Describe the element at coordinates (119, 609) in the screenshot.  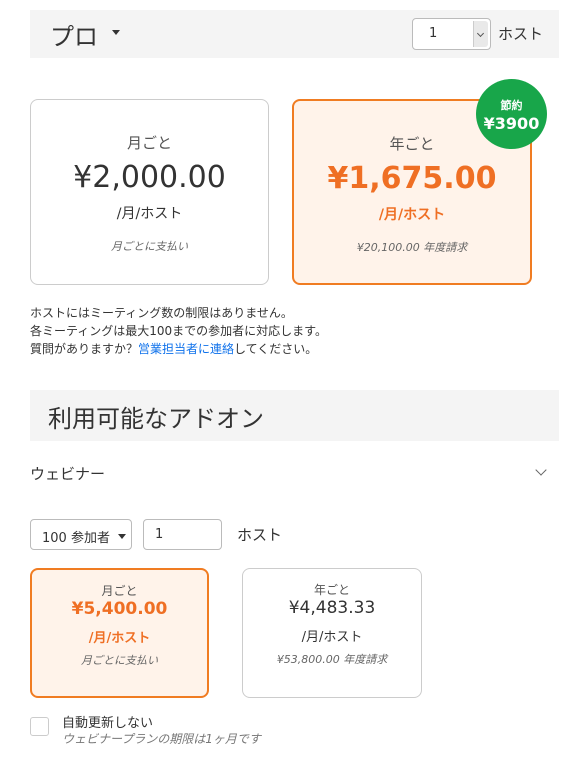
I see `card-price: ¥5,400.00` at that location.